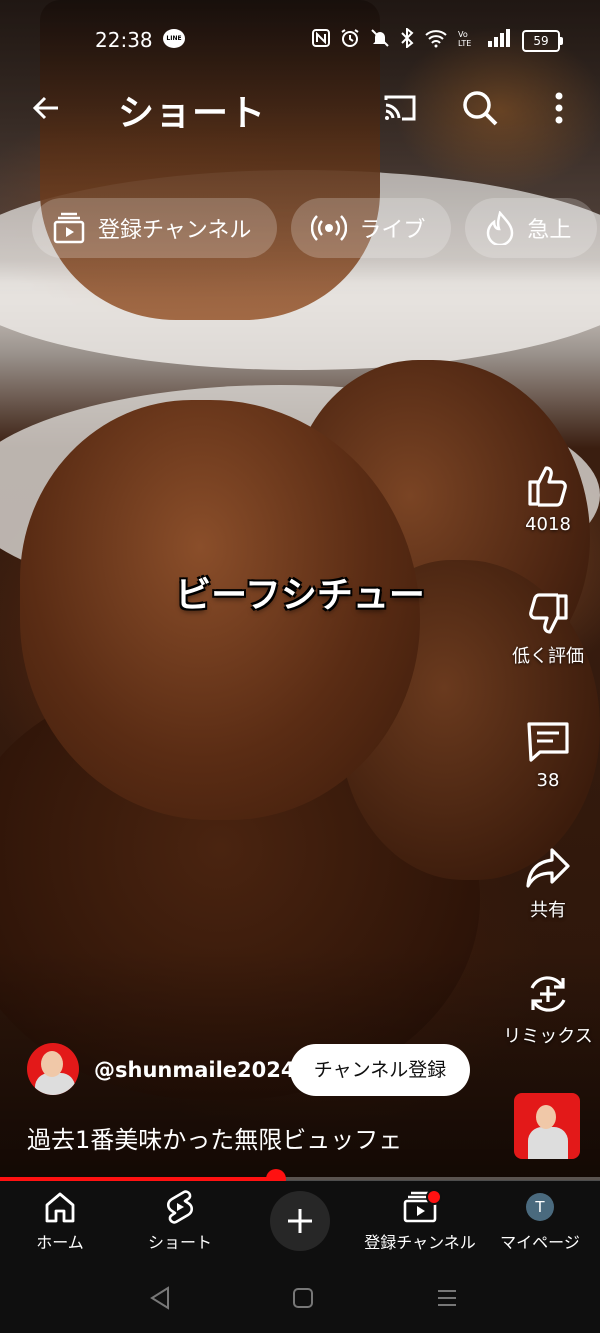  What do you see at coordinates (548, 742) in the screenshot?
I see `comment-icon` at bounding box center [548, 742].